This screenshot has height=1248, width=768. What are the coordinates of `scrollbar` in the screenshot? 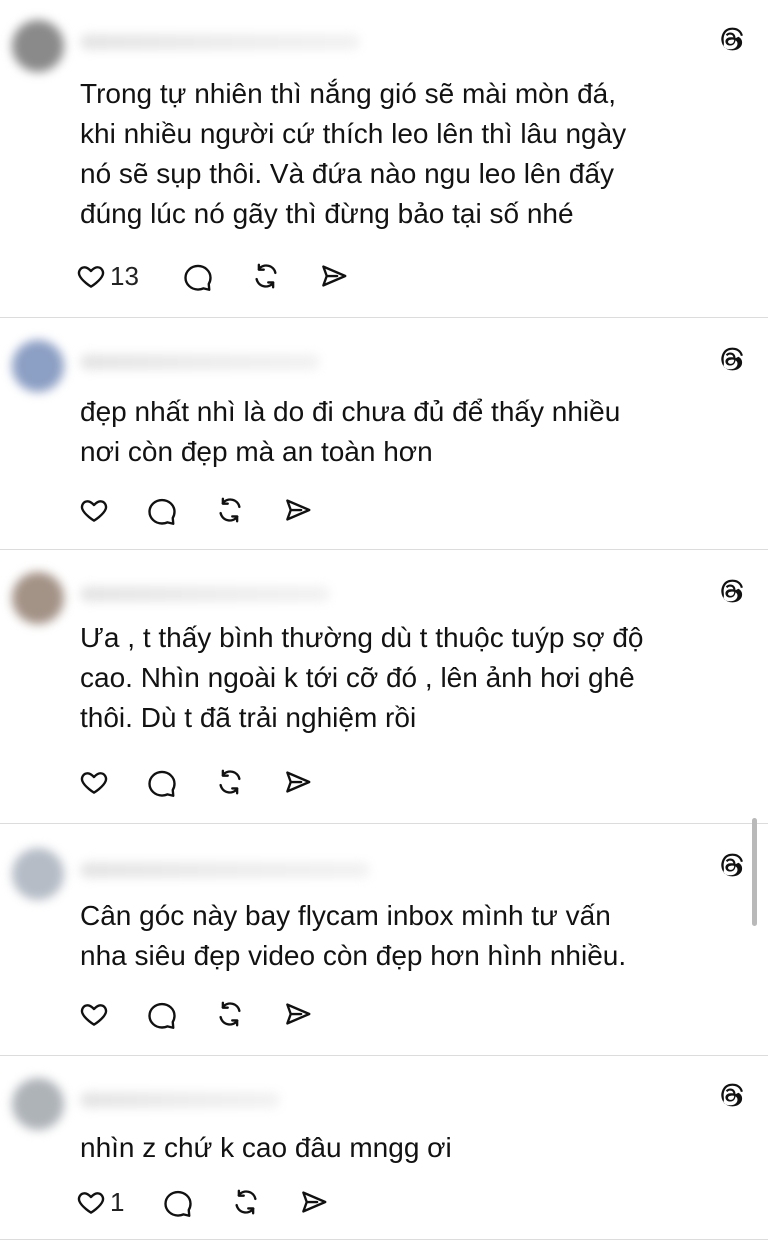 It's located at (754, 872).